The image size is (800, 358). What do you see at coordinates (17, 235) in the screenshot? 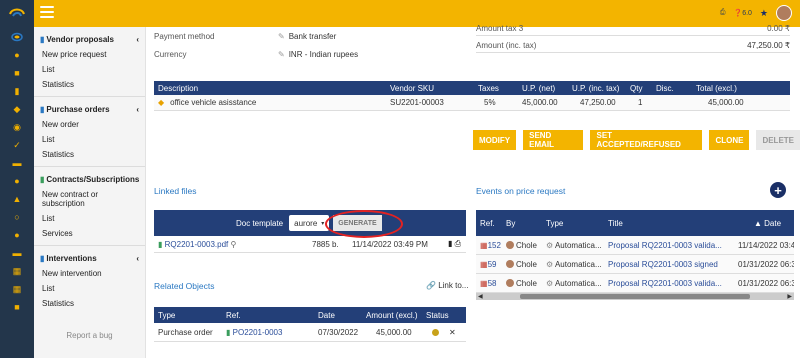
I see `users-icon: ●` at bounding box center [17, 235].